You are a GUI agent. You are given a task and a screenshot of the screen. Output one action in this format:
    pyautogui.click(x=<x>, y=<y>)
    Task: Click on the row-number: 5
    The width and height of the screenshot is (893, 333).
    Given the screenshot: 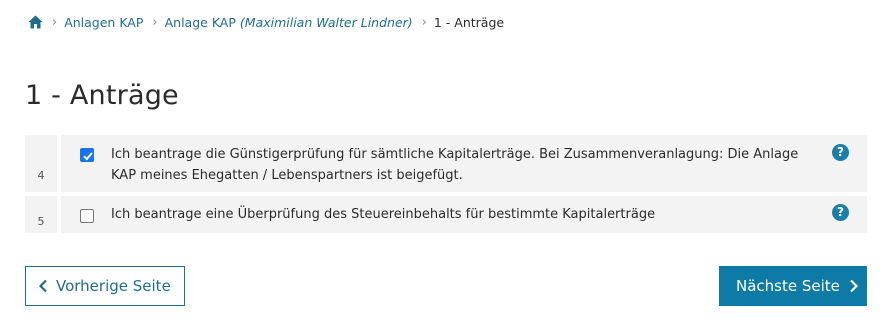 What is the action you would take?
    pyautogui.click(x=41, y=214)
    